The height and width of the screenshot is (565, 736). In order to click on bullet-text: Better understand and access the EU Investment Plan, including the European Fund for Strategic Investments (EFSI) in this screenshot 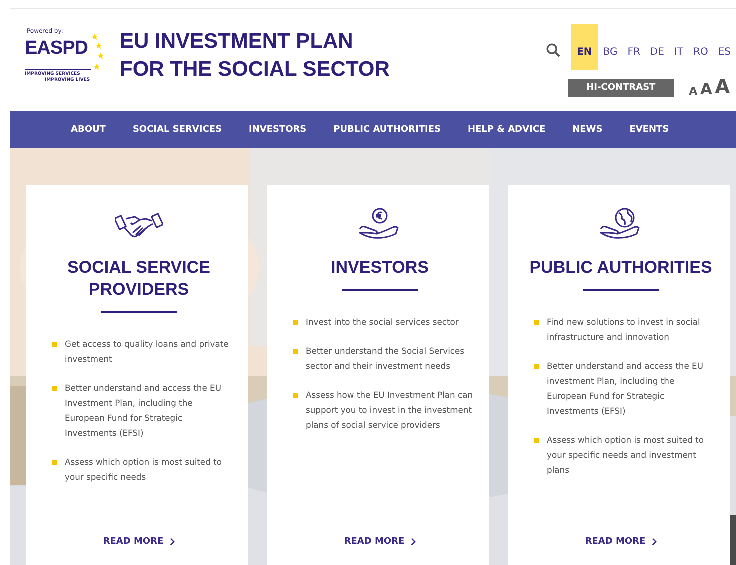, I will do `click(143, 411)`.